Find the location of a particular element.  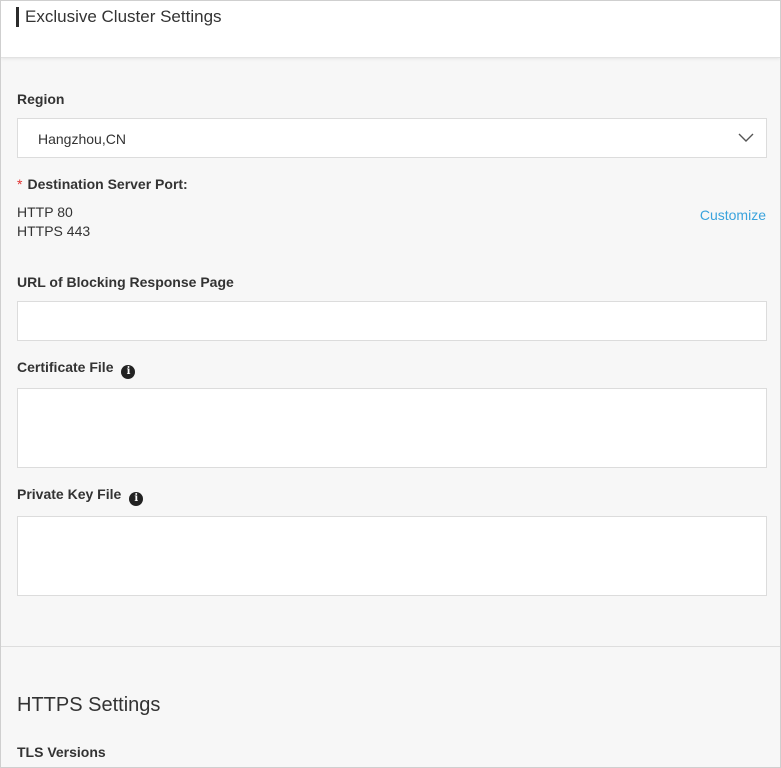

certificate-file-label-row: Certificate File i is located at coordinates (76, 368).